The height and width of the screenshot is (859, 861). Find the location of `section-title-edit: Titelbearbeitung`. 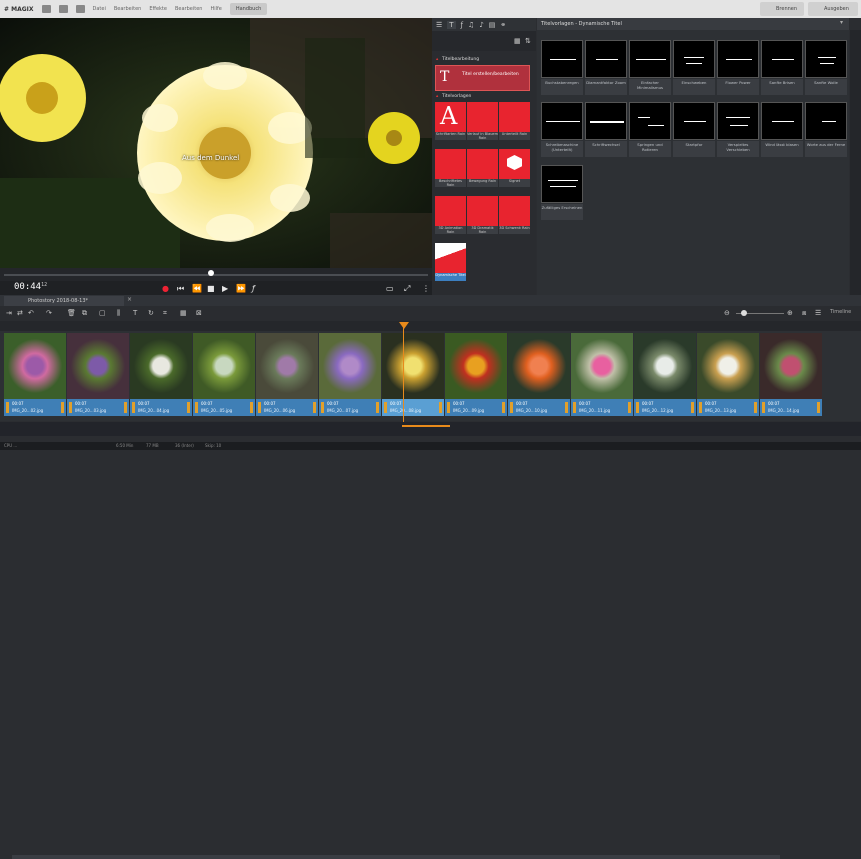

section-title-edit: Titelbearbeitung is located at coordinates (484, 60).